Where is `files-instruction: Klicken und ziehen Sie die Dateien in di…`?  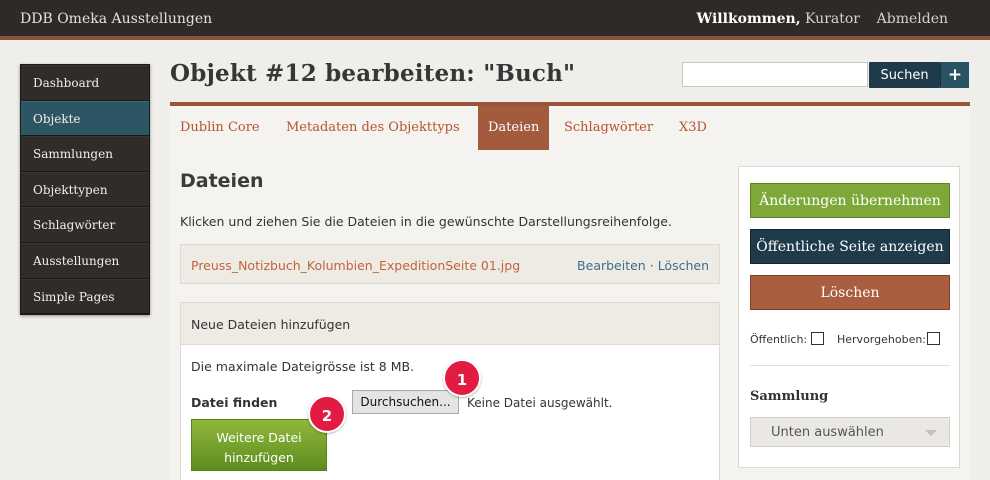 files-instruction: Klicken und ziehen Sie die Dateien in di… is located at coordinates (426, 221).